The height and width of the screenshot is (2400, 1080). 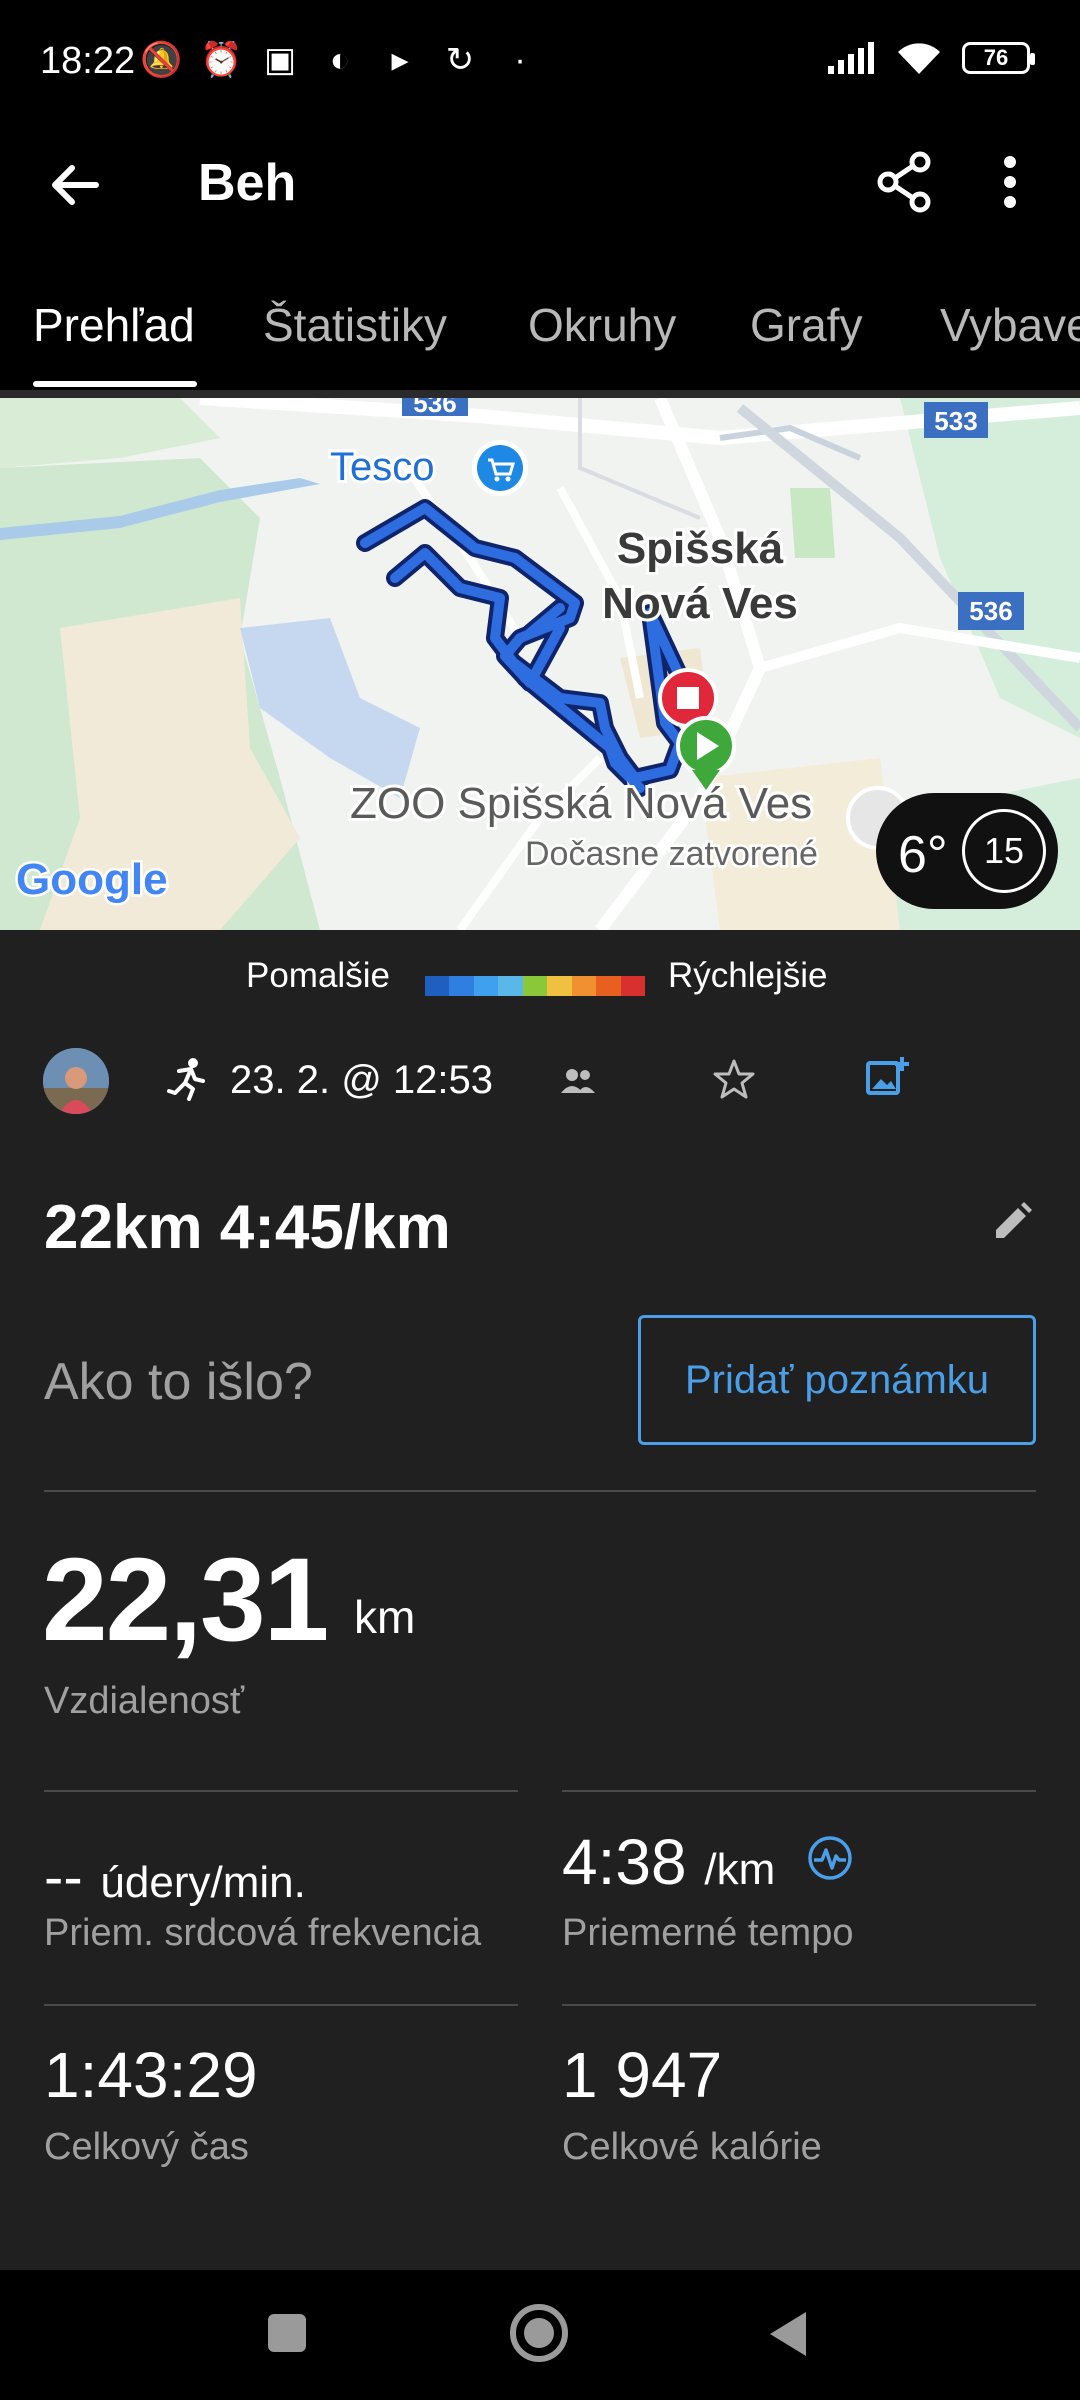 What do you see at coordinates (151, 2075) in the screenshot?
I see `total-time-value: 1:43:29` at bounding box center [151, 2075].